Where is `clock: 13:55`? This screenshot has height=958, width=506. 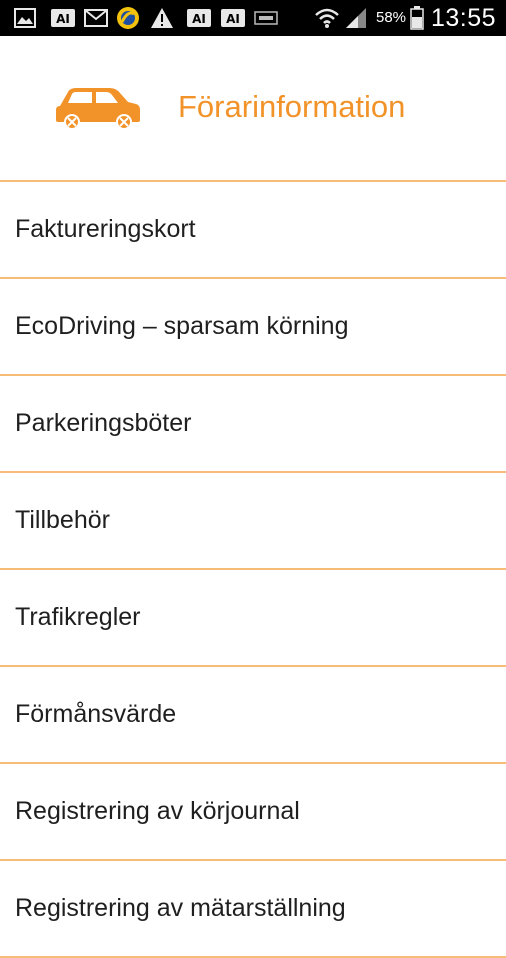
clock: 13:55 is located at coordinates (463, 18).